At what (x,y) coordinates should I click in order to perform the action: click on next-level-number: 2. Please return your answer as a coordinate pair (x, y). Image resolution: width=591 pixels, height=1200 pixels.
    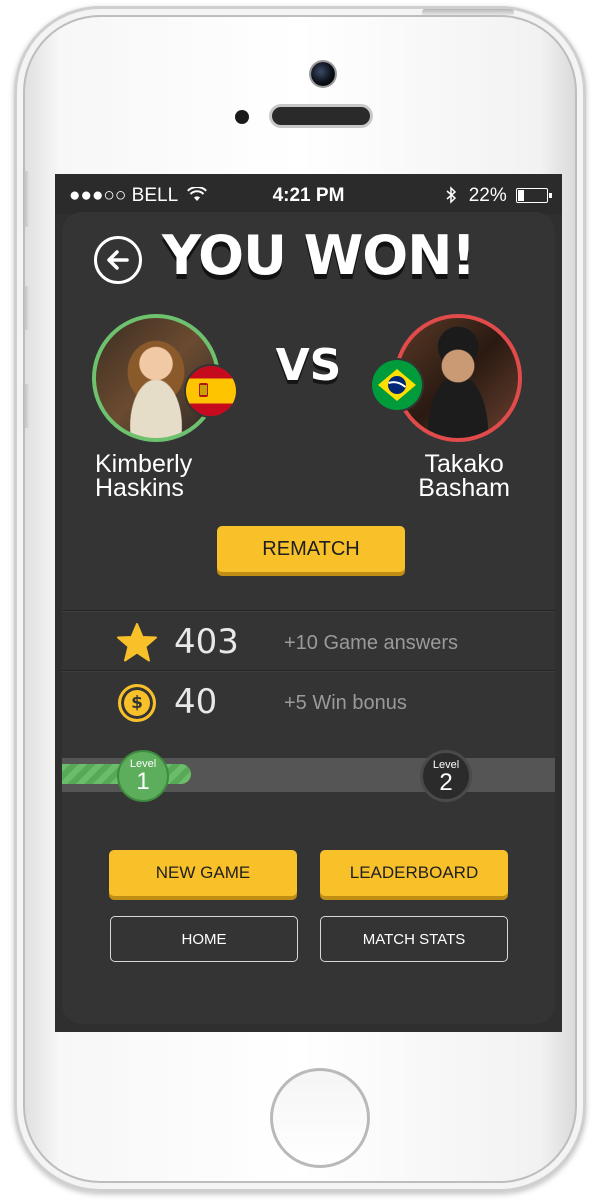
    Looking at the image, I should click on (446, 782).